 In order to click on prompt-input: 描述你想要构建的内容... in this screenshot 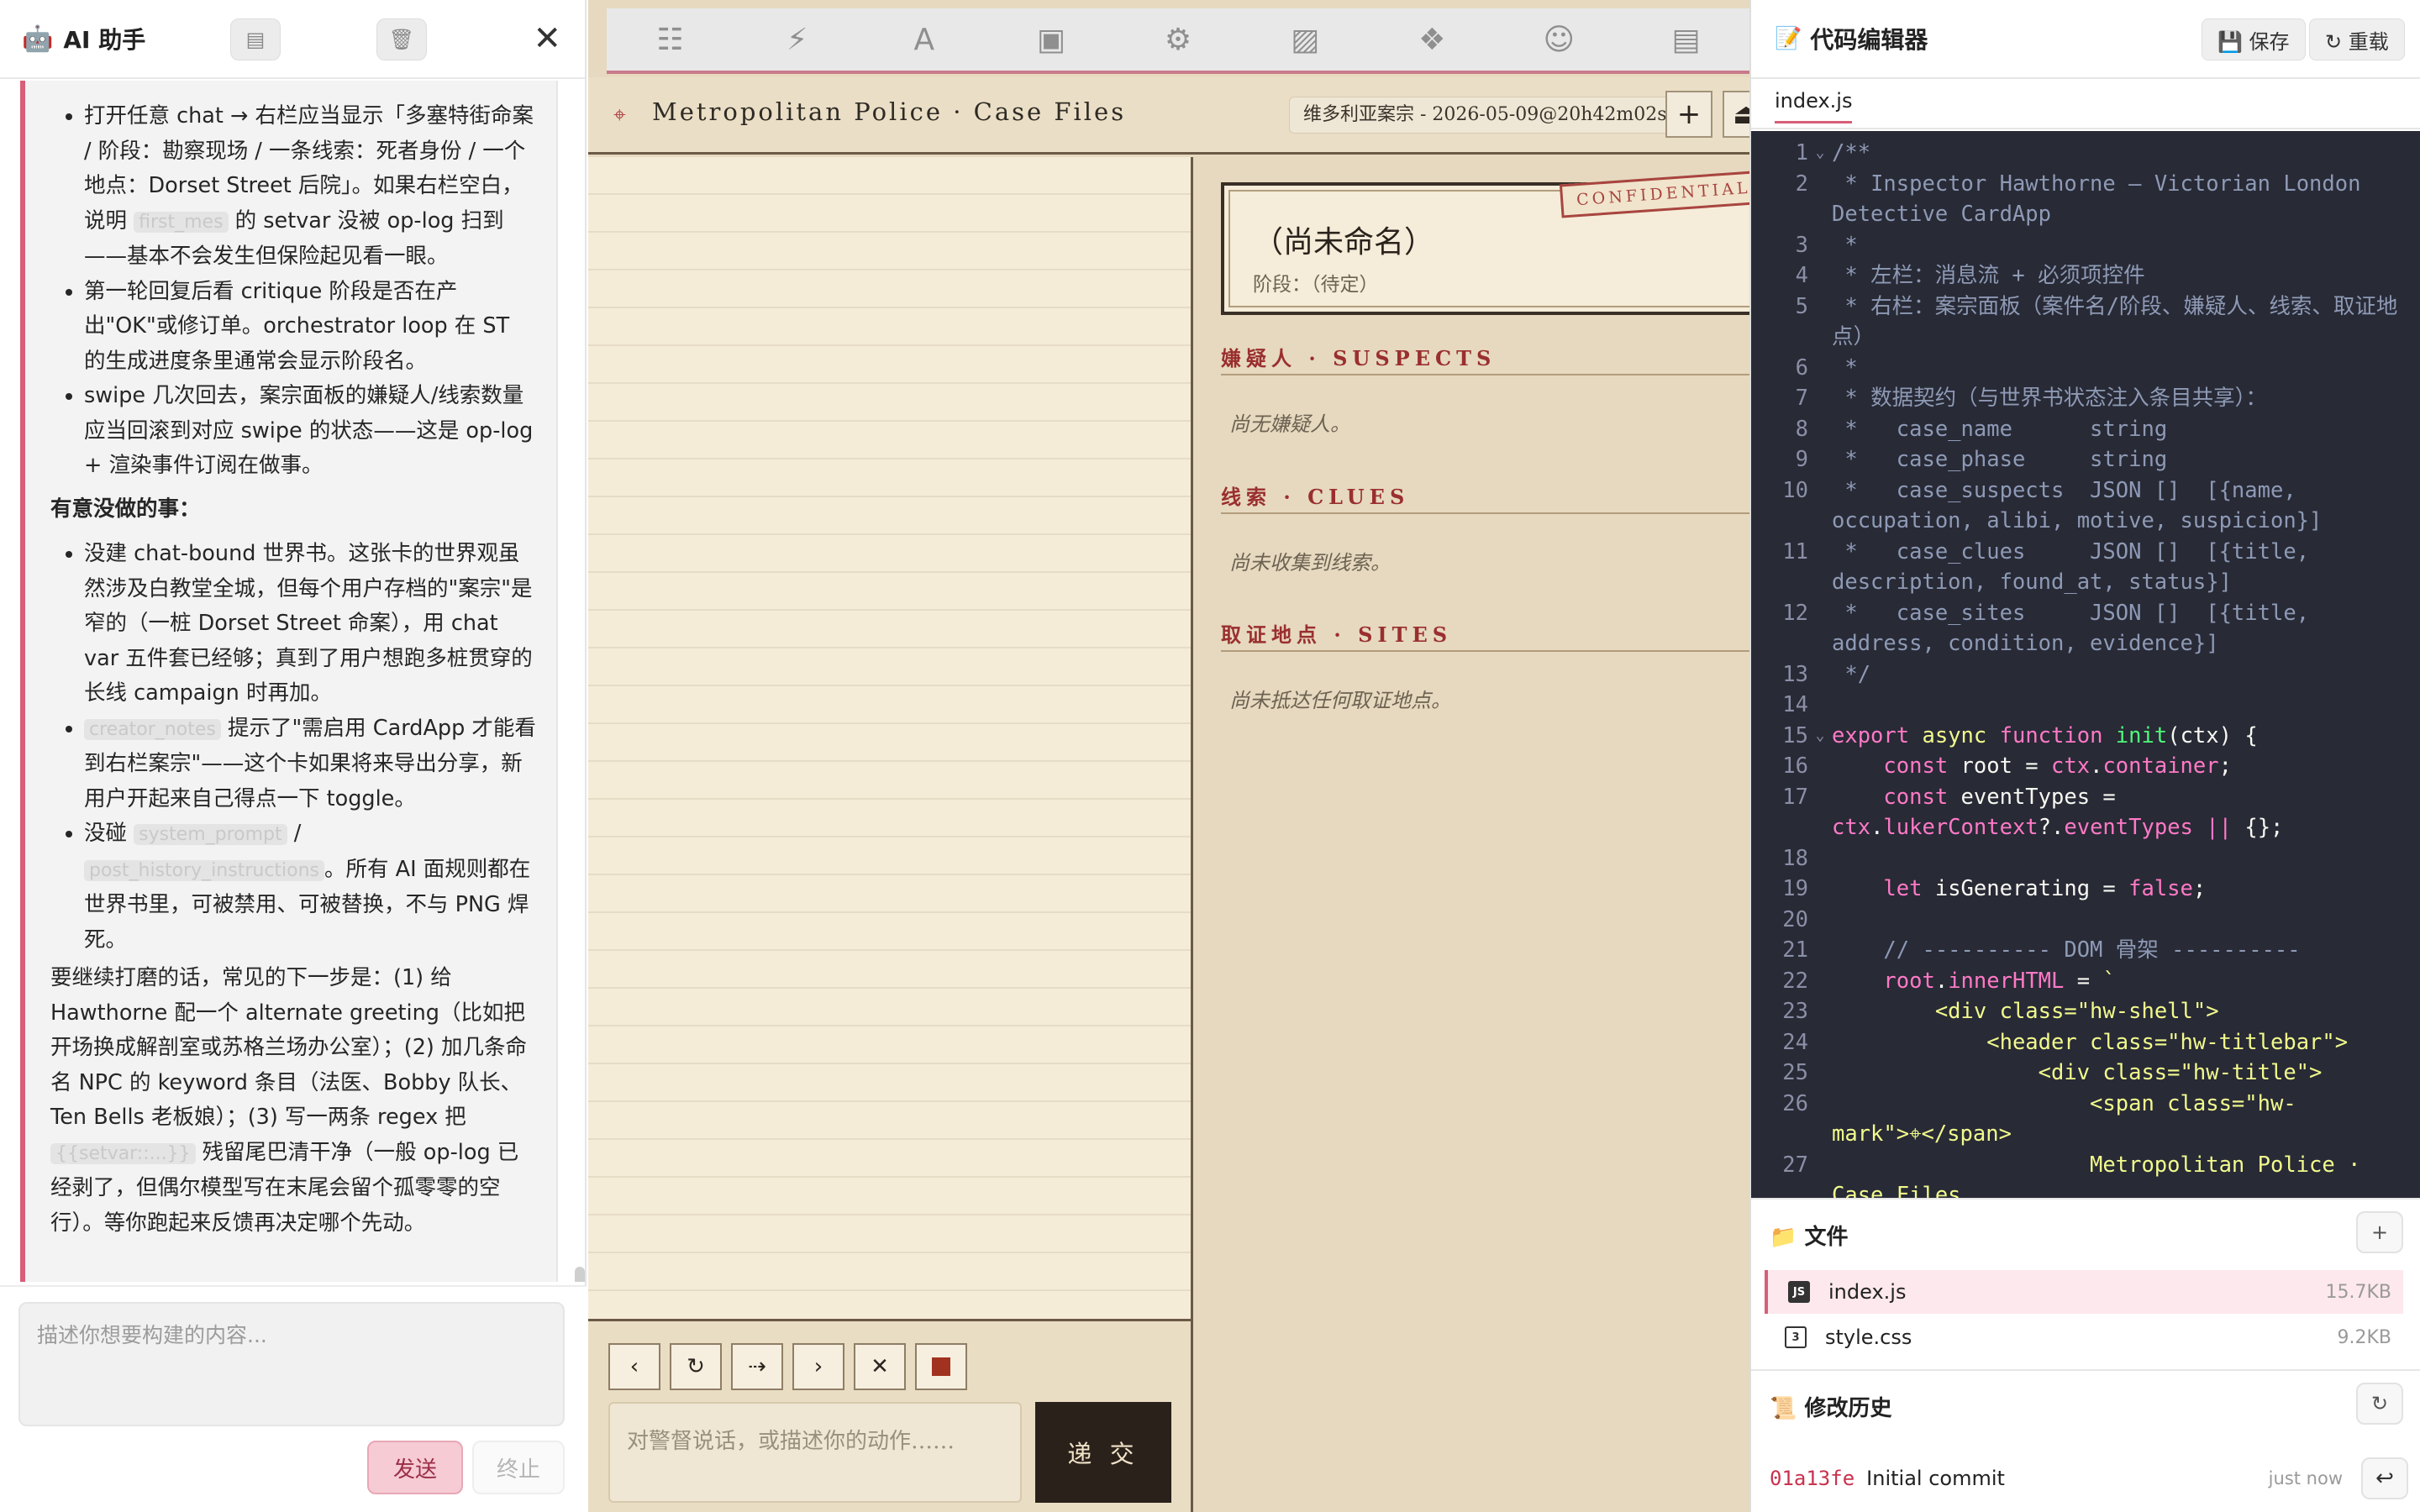, I will do `click(291, 1364)`.